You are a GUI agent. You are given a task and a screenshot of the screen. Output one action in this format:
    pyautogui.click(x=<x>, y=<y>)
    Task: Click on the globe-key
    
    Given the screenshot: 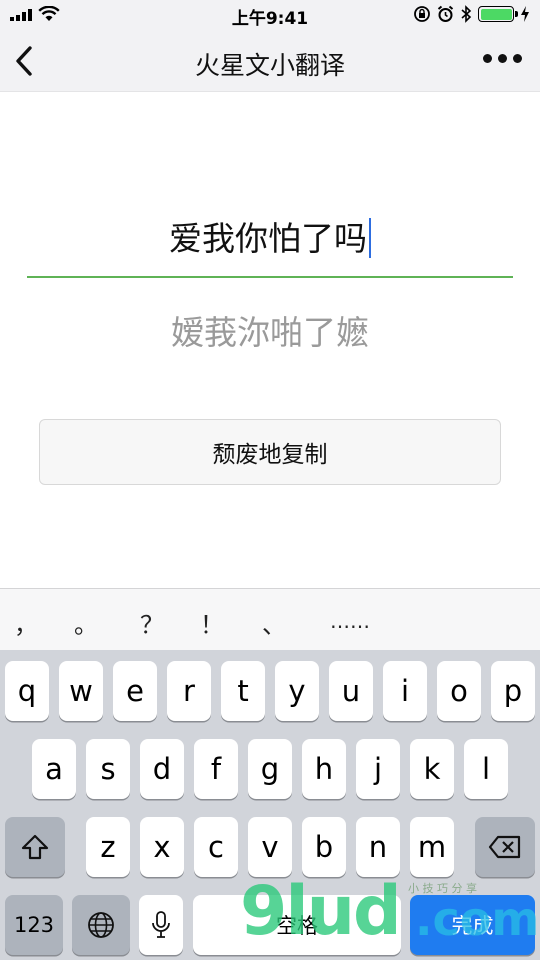 What is the action you would take?
    pyautogui.click(x=101, y=925)
    